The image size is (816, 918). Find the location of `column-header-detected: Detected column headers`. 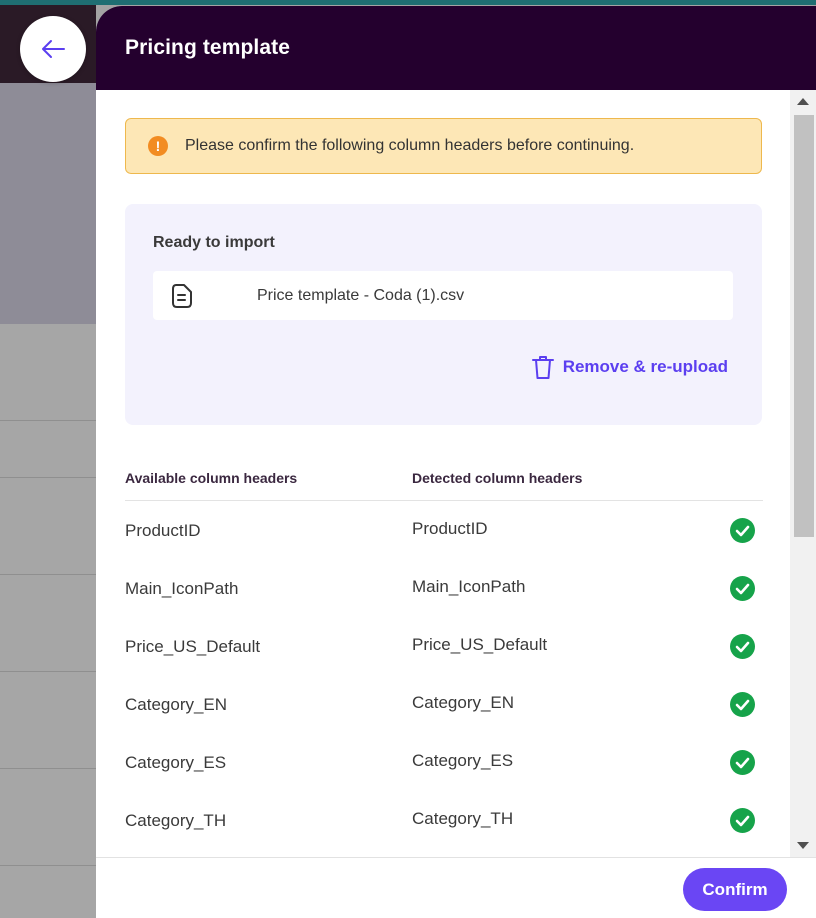

column-header-detected: Detected column headers is located at coordinates (497, 478).